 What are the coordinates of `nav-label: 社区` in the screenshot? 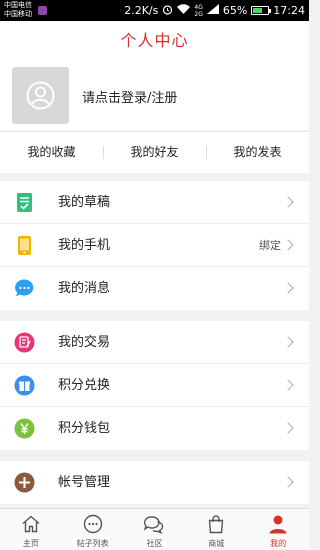 It's located at (154, 543).